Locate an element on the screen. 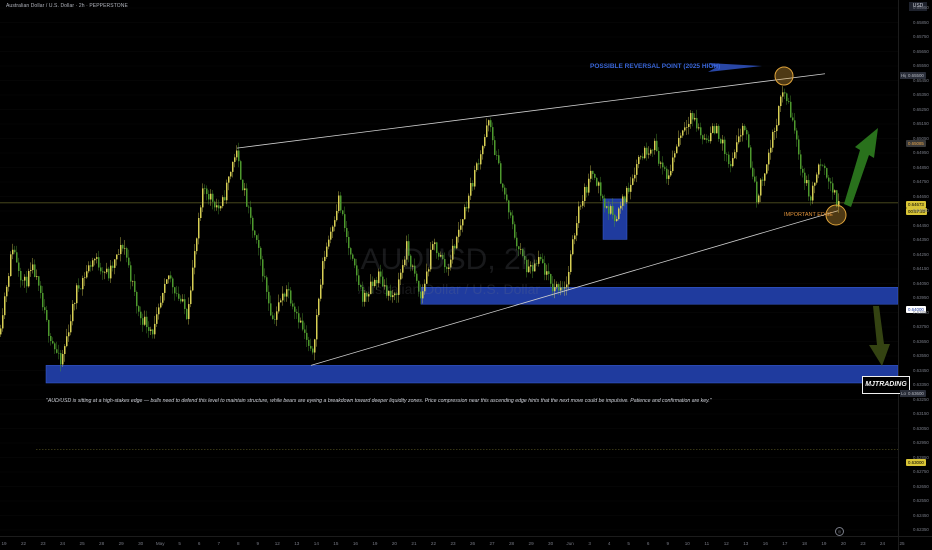 Image resolution: width=932 pixels, height=550 pixels. time-tick-label: Jun is located at coordinates (570, 543).